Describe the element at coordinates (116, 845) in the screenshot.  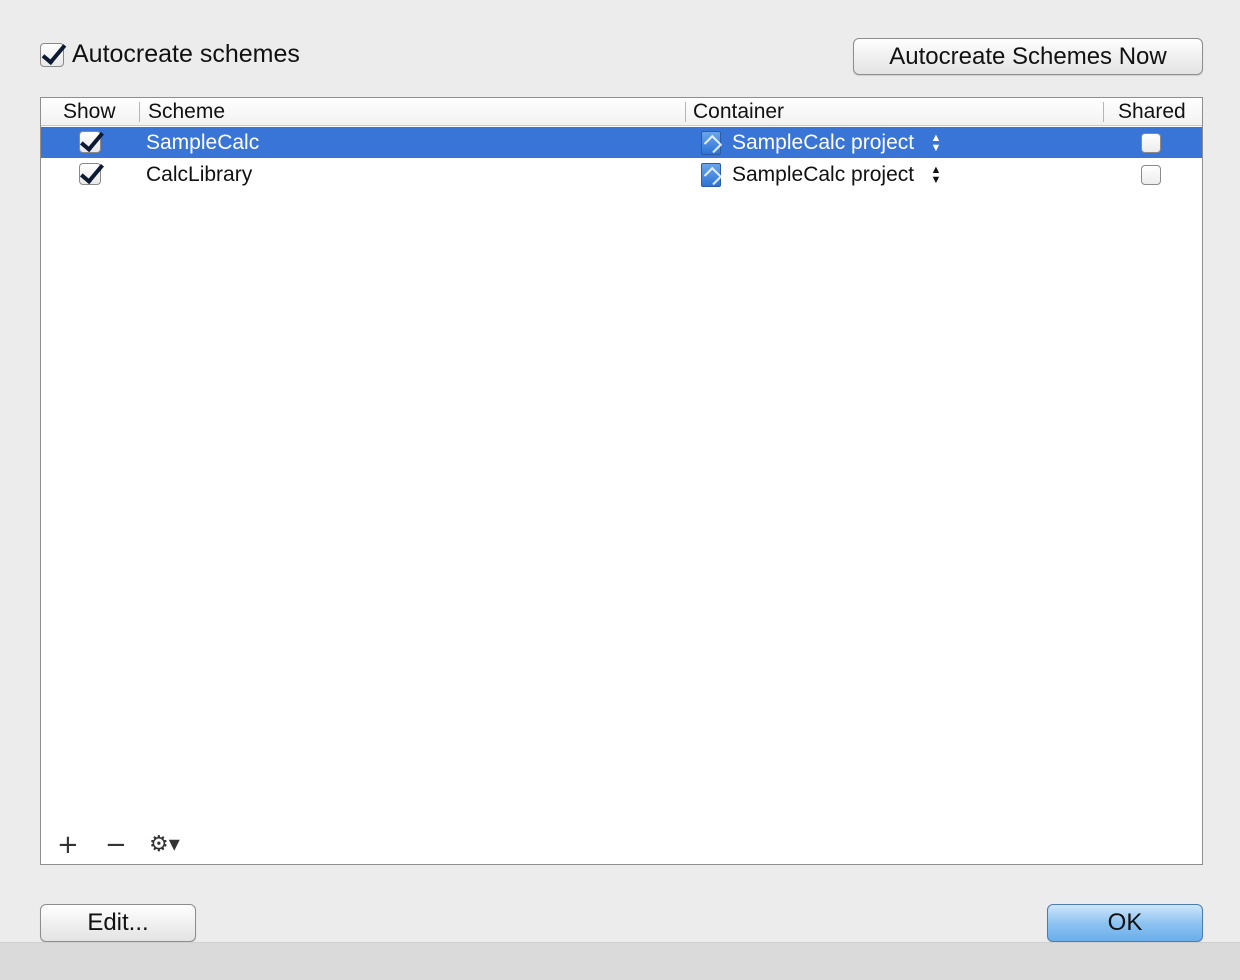
I see `remove-scheme-button: −` at that location.